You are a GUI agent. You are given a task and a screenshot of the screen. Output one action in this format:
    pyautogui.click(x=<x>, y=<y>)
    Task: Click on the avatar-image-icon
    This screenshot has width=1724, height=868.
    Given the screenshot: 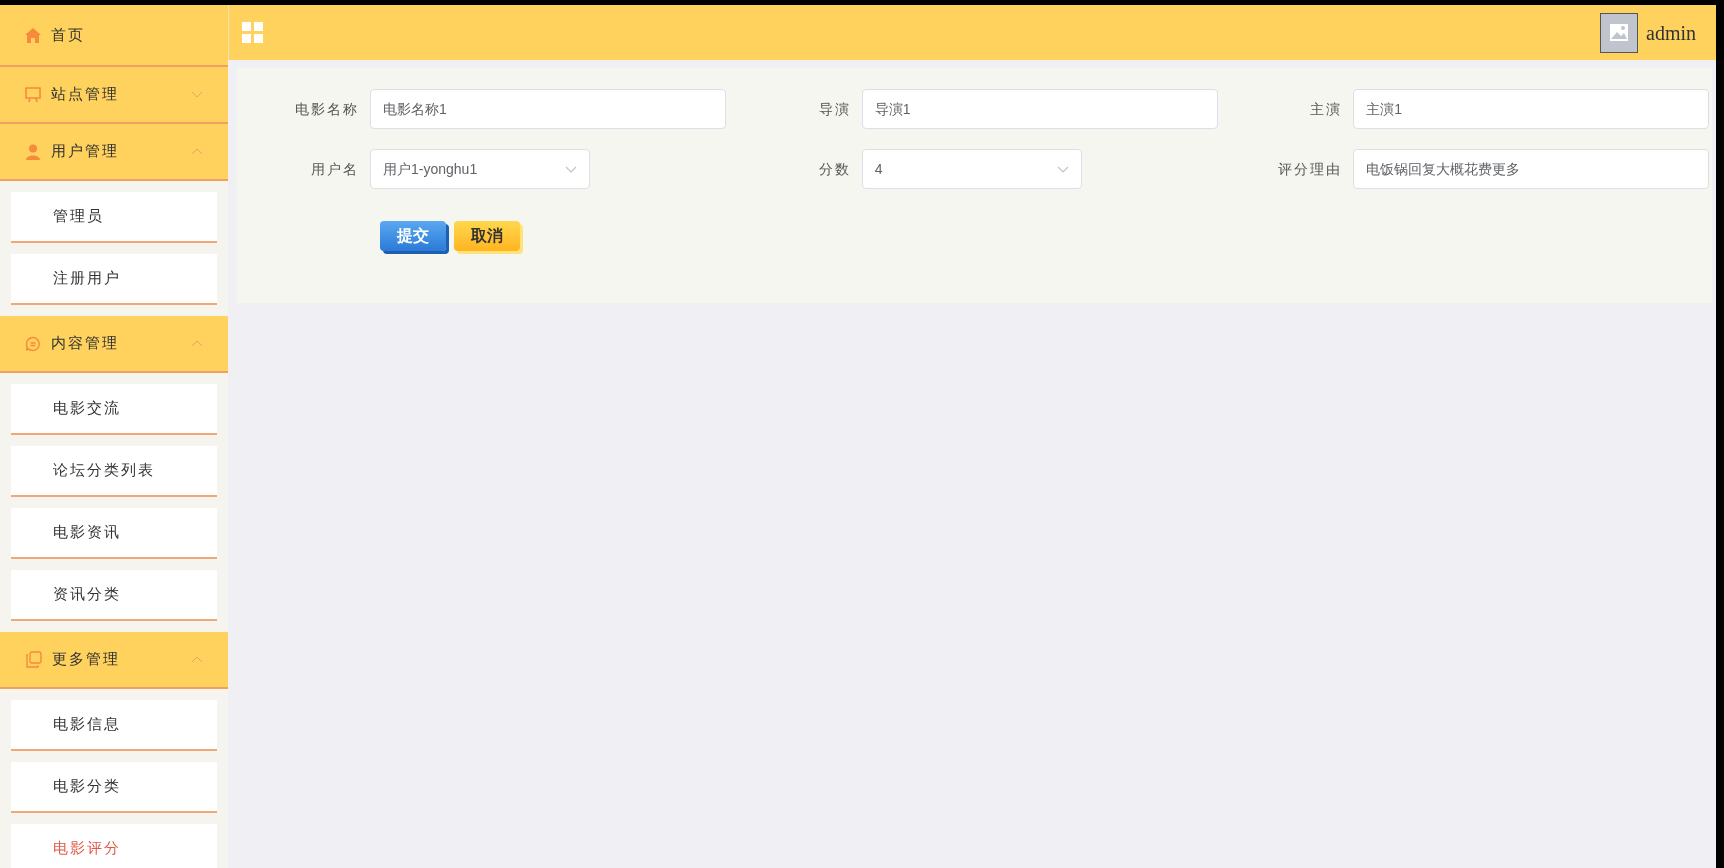 What is the action you would take?
    pyautogui.click(x=1619, y=32)
    